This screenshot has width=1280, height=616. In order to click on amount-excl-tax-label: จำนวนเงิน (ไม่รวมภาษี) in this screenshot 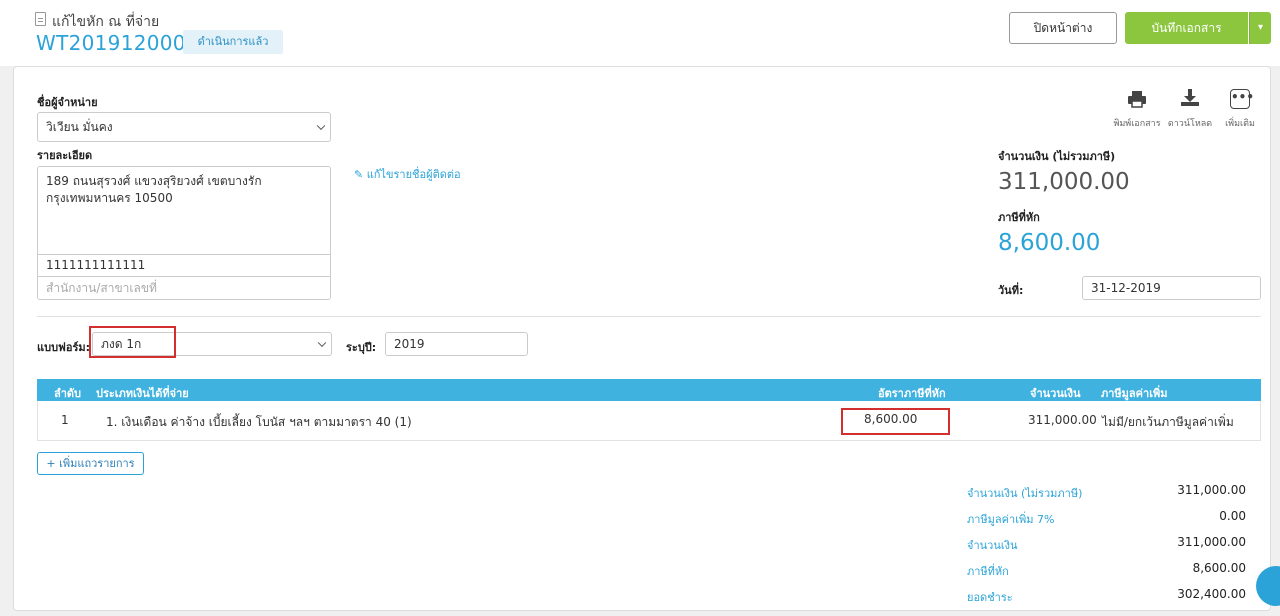, I will do `click(1057, 156)`.